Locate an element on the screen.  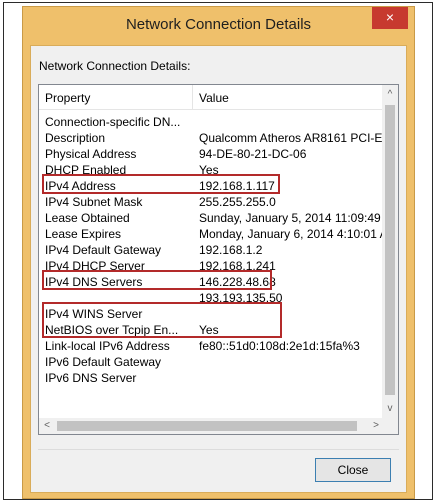
column-divider is located at coordinates (192, 97).